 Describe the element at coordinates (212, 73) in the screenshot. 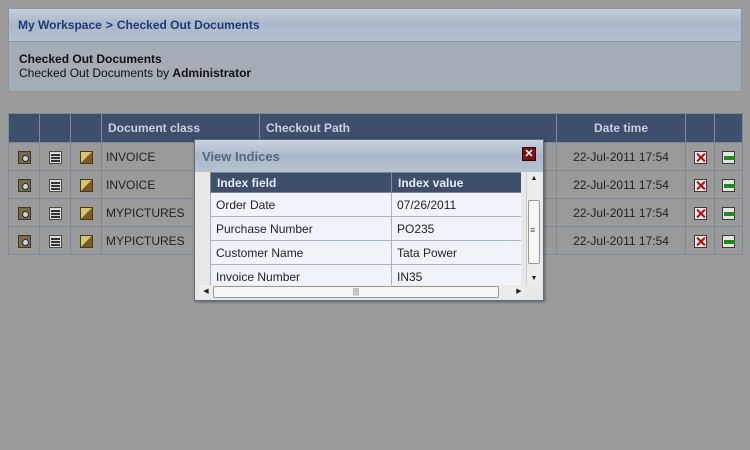

I see `user-name: Administrator` at that location.